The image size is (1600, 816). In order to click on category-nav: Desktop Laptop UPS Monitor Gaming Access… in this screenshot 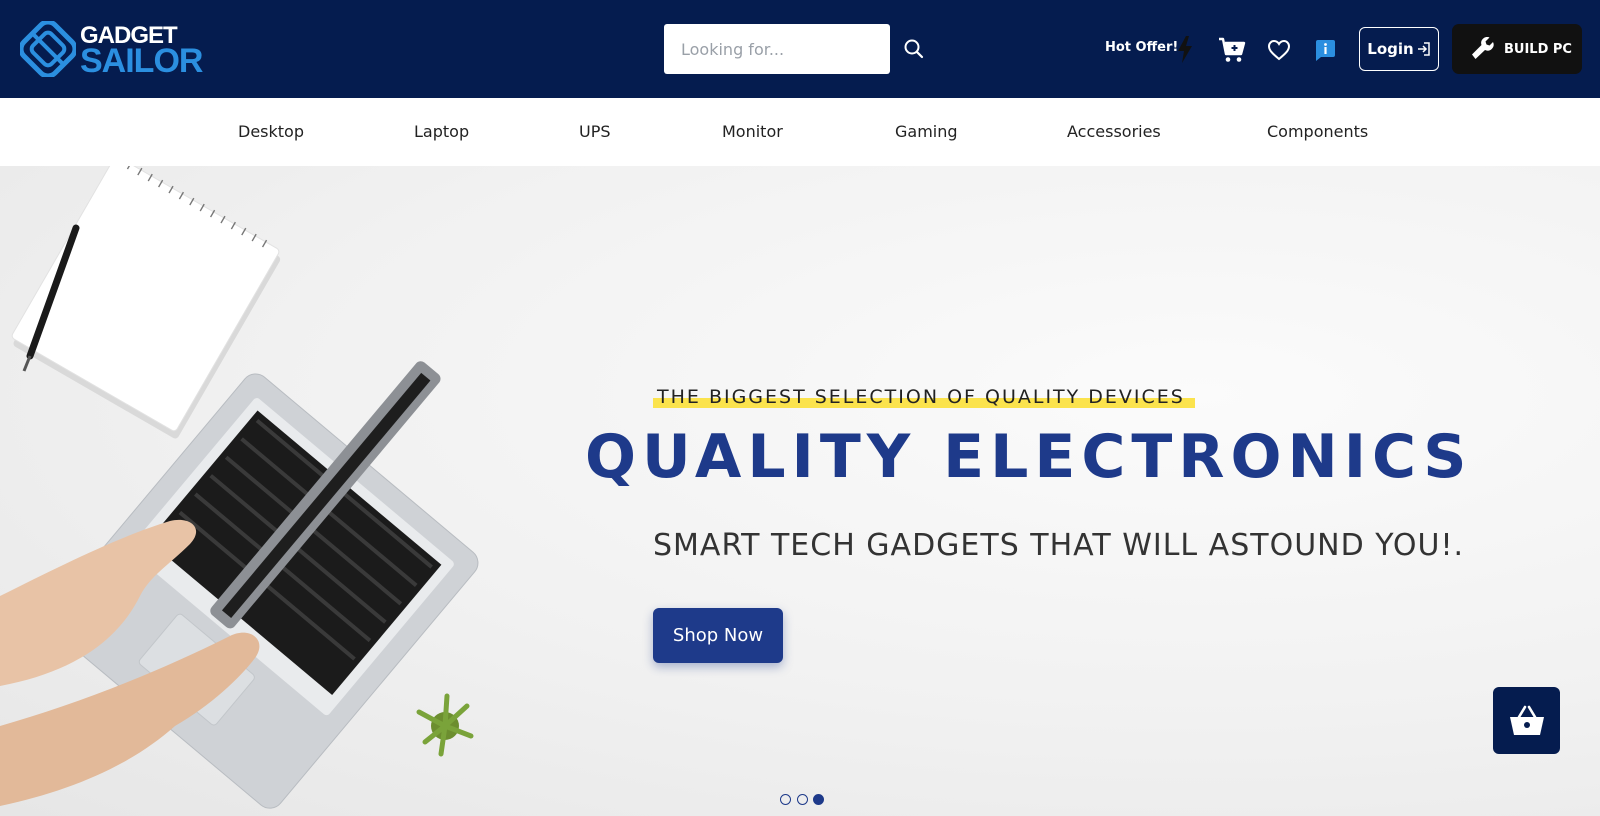, I will do `click(800, 132)`.